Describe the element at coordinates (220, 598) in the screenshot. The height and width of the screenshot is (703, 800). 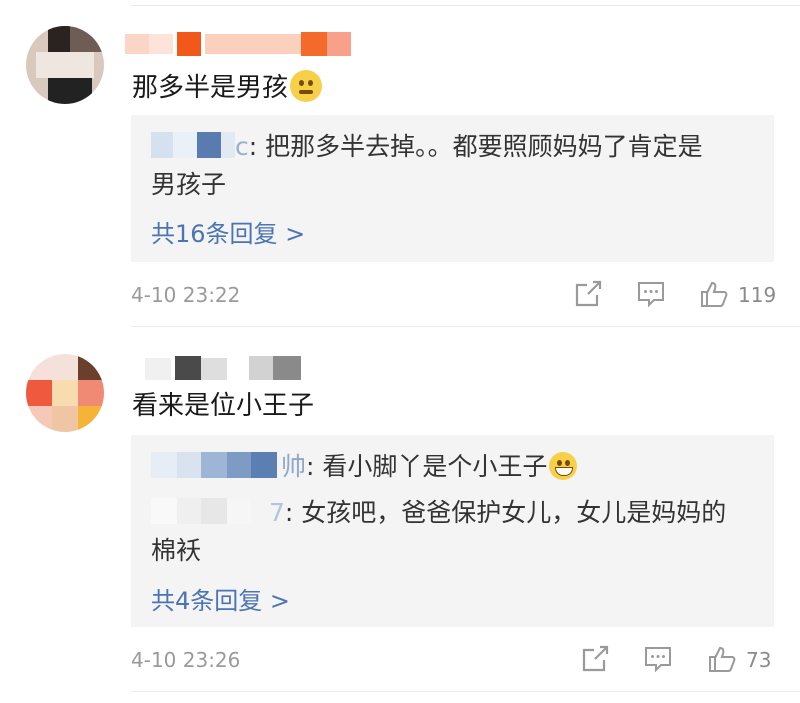
I see `more-replies-link: 共4条回复 >` at that location.